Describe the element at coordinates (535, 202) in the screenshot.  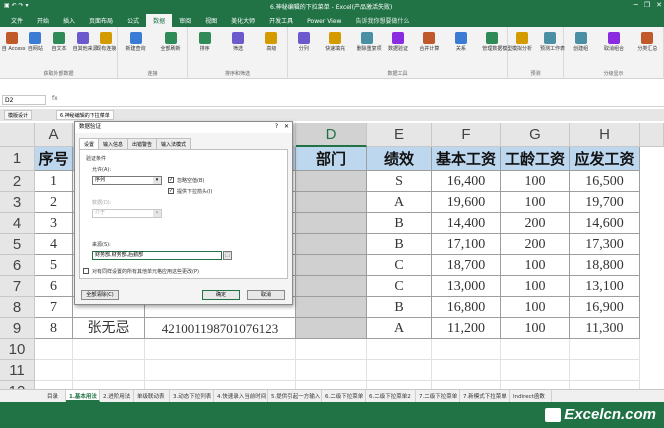
I see `cell-G3: 100` at that location.